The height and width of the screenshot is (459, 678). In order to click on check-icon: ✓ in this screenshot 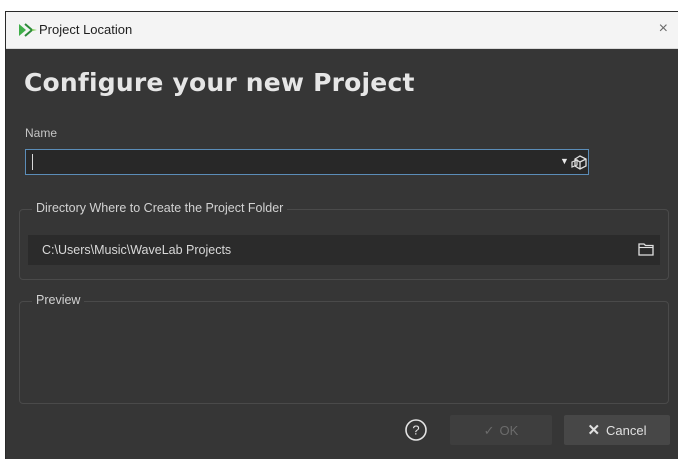, I will do `click(489, 430)`.